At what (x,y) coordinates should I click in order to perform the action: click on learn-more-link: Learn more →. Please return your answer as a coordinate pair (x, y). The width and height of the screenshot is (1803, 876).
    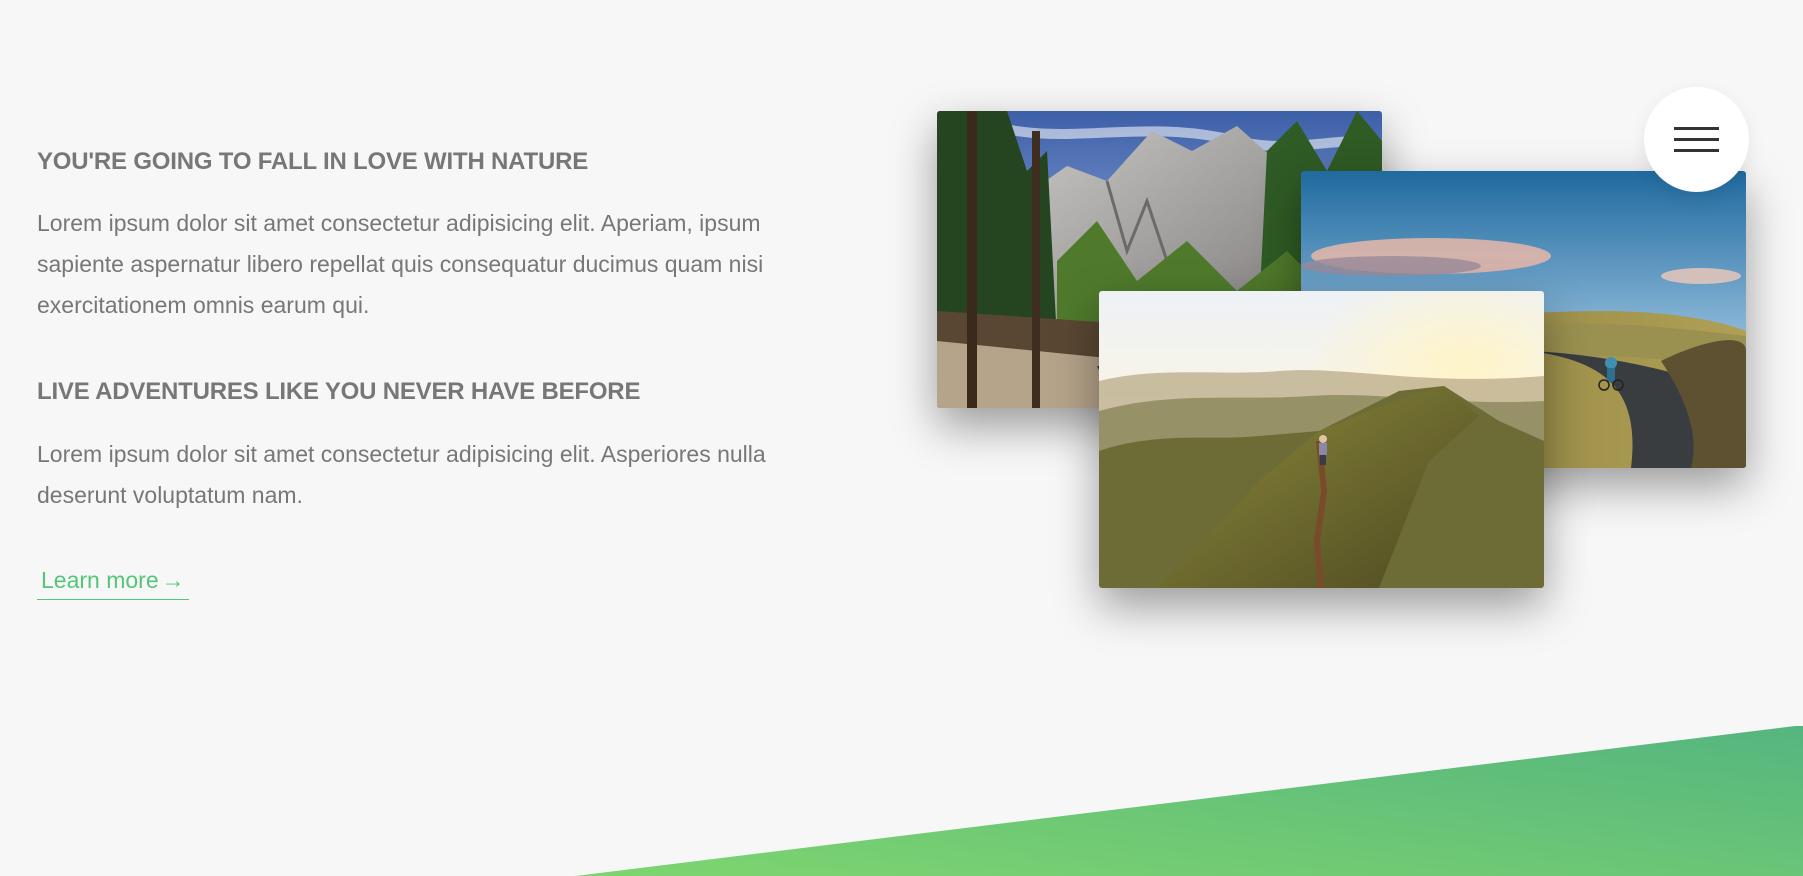
    Looking at the image, I should click on (113, 582).